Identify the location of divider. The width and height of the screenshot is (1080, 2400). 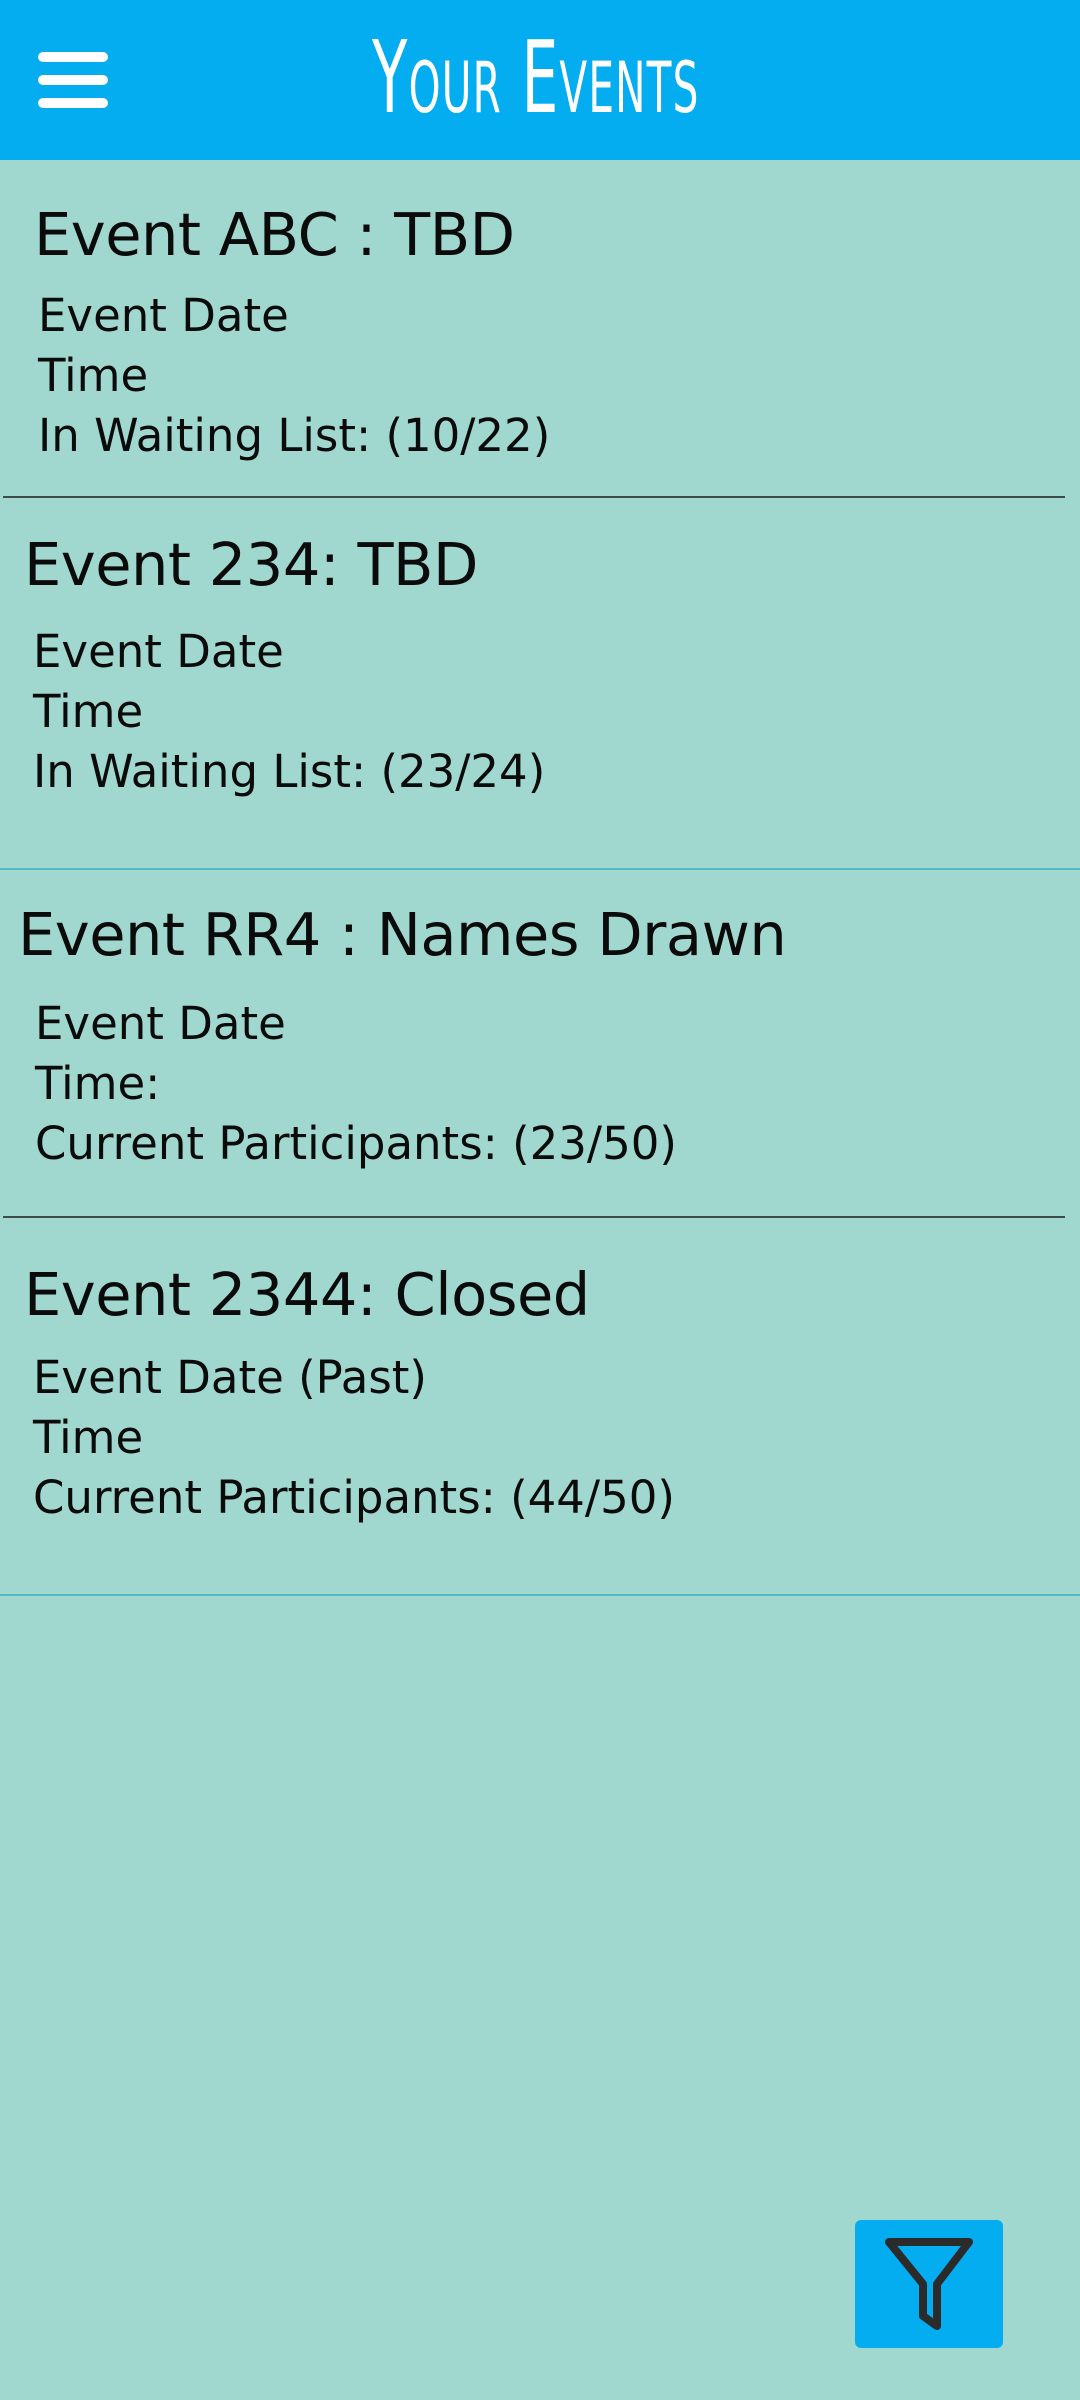
(540, 1595).